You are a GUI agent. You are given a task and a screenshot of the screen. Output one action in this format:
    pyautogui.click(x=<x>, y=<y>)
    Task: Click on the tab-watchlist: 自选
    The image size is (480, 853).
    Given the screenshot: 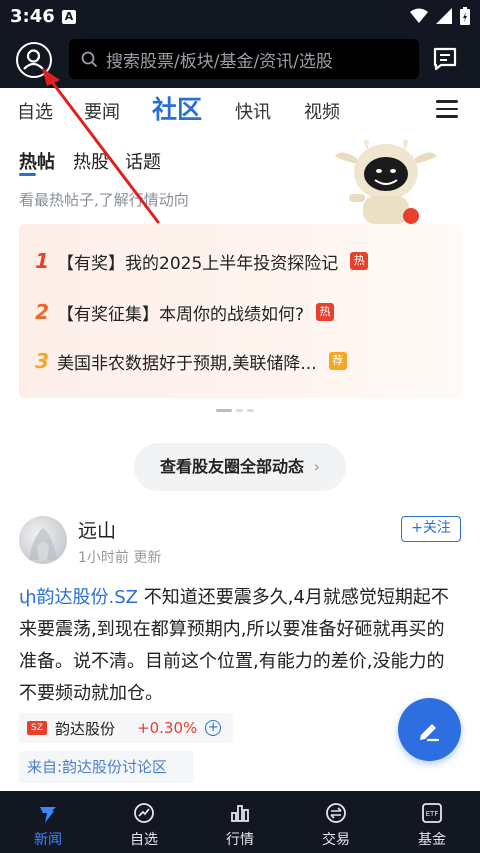 What is the action you would take?
    pyautogui.click(x=35, y=111)
    